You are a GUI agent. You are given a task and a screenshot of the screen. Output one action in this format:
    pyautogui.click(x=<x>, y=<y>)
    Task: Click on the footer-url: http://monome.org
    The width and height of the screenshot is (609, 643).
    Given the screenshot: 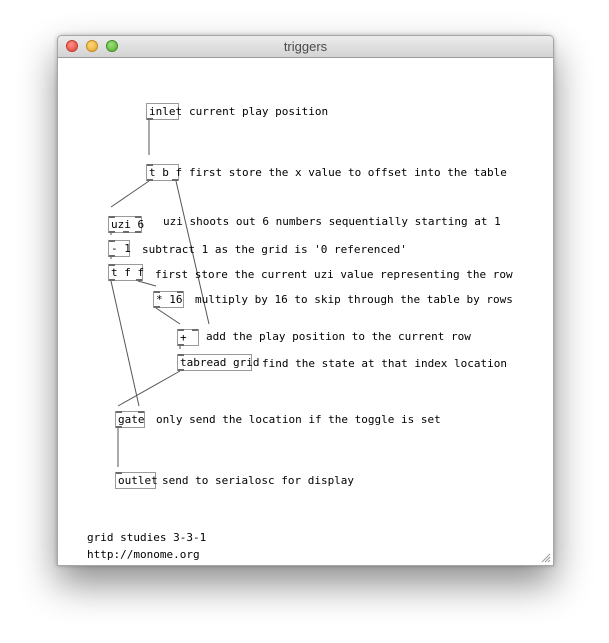 What is the action you would take?
    pyautogui.click(x=143, y=554)
    